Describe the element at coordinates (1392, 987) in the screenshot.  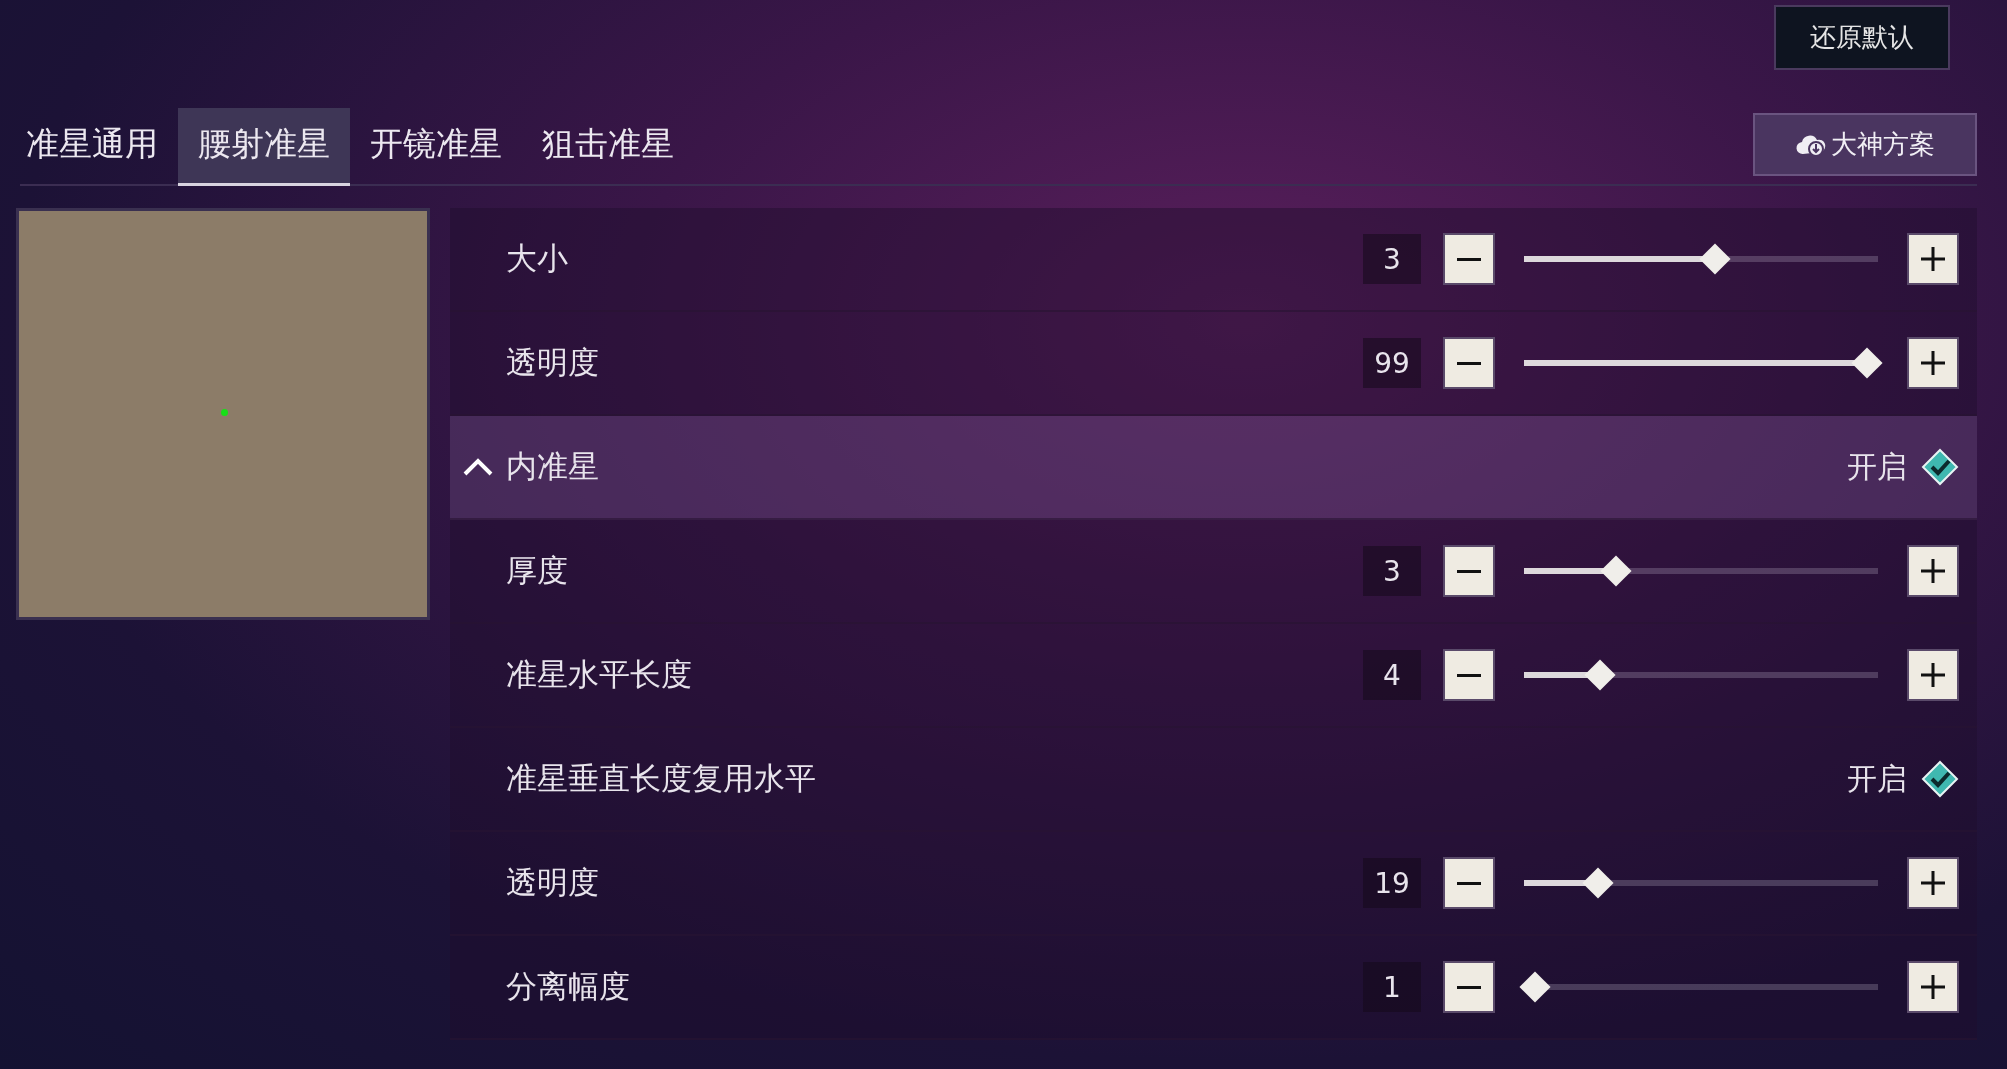
I see `value-readout: 1` at that location.